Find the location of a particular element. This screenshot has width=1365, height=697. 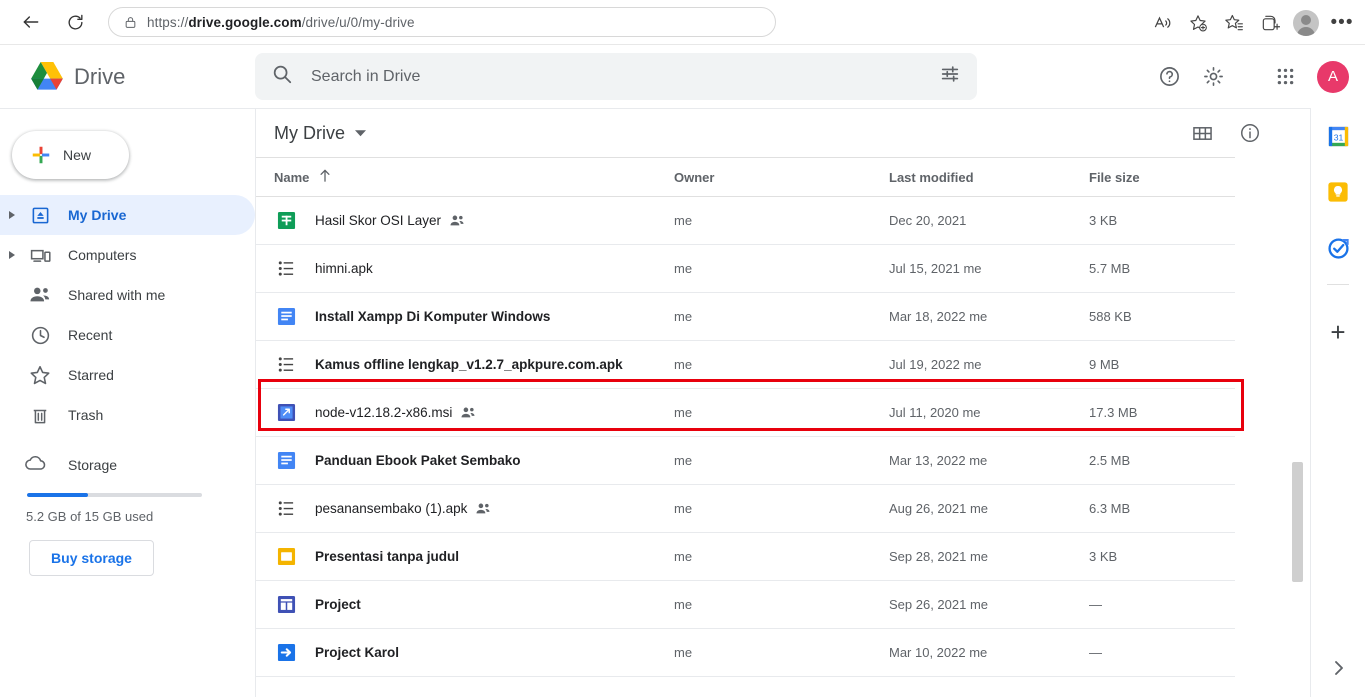

reload-icon is located at coordinates (75, 22).